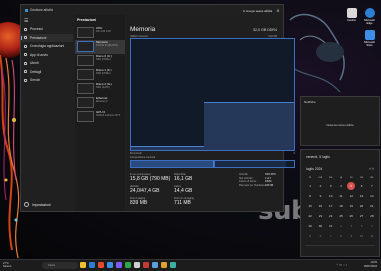 This screenshot has width=381, height=271. What do you see at coordinates (194, 189) in the screenshot?
I see `stat-cached: Cache 14,4 GB` at bounding box center [194, 189].